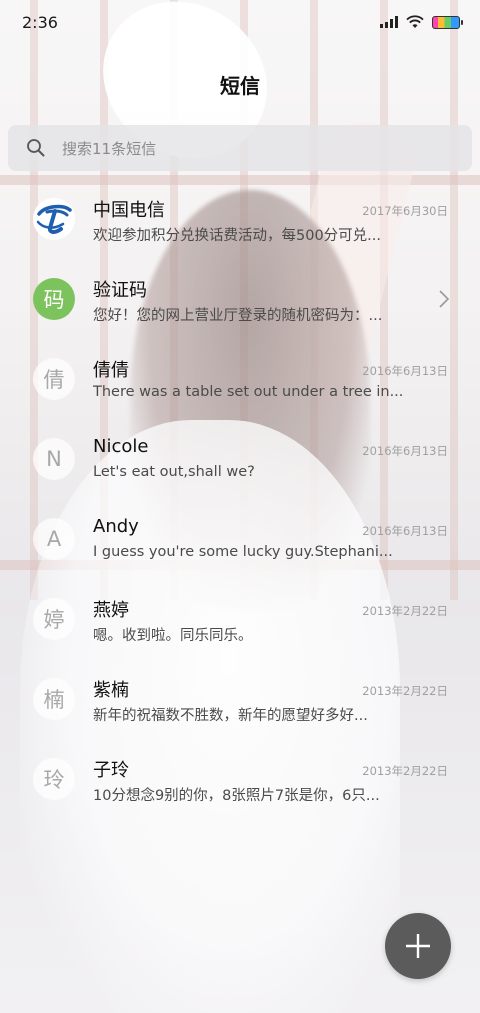 This screenshot has width=480, height=1013. What do you see at coordinates (129, 210) in the screenshot?
I see `contact-name: 中国电信` at bounding box center [129, 210].